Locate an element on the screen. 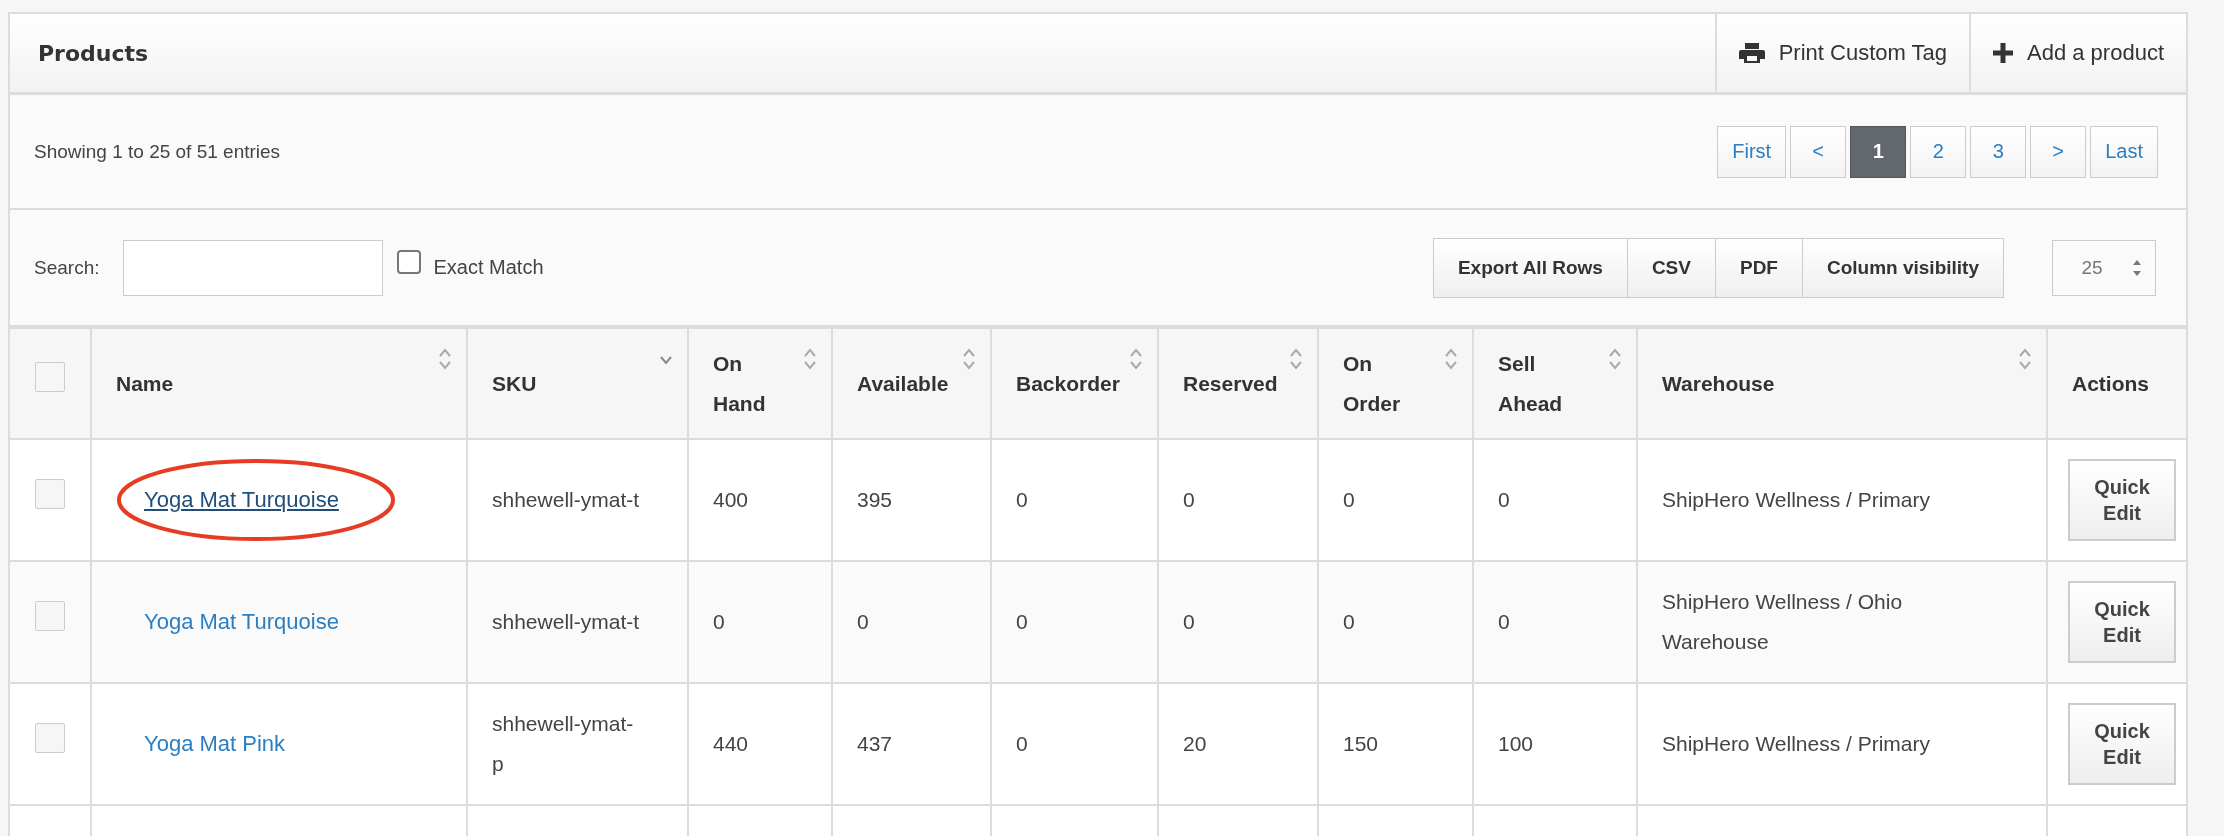 This screenshot has height=836, width=2224. export-button: Export All Rows is located at coordinates (1530, 267).